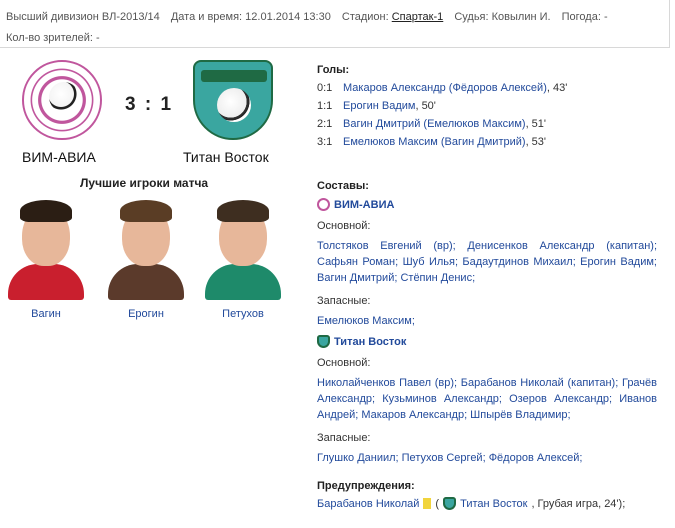 The image size is (675, 528). Describe the element at coordinates (144, 183) in the screenshot. I see `best-players-title: Лучшие игроки матча` at that location.